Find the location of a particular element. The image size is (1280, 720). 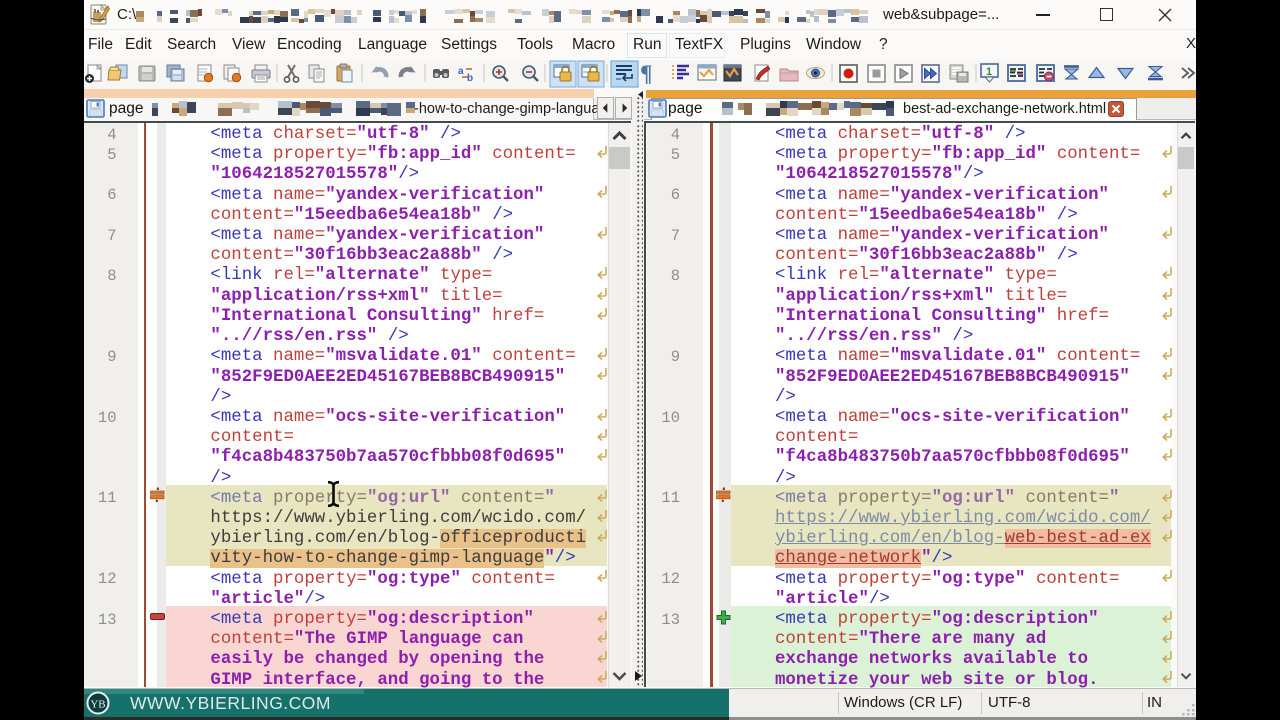

svg-text: YB is located at coordinates (97, 705).